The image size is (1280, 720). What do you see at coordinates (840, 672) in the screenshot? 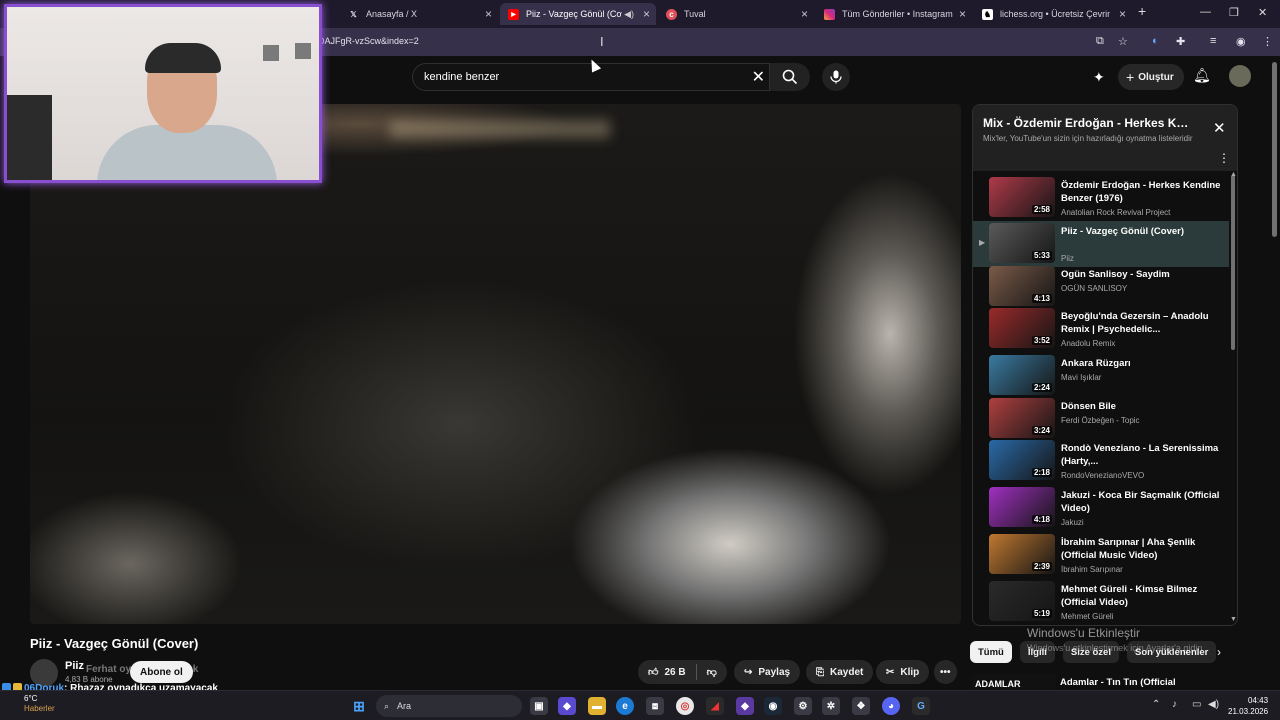
I see `save-button: ⎘ Kaydet` at bounding box center [840, 672].